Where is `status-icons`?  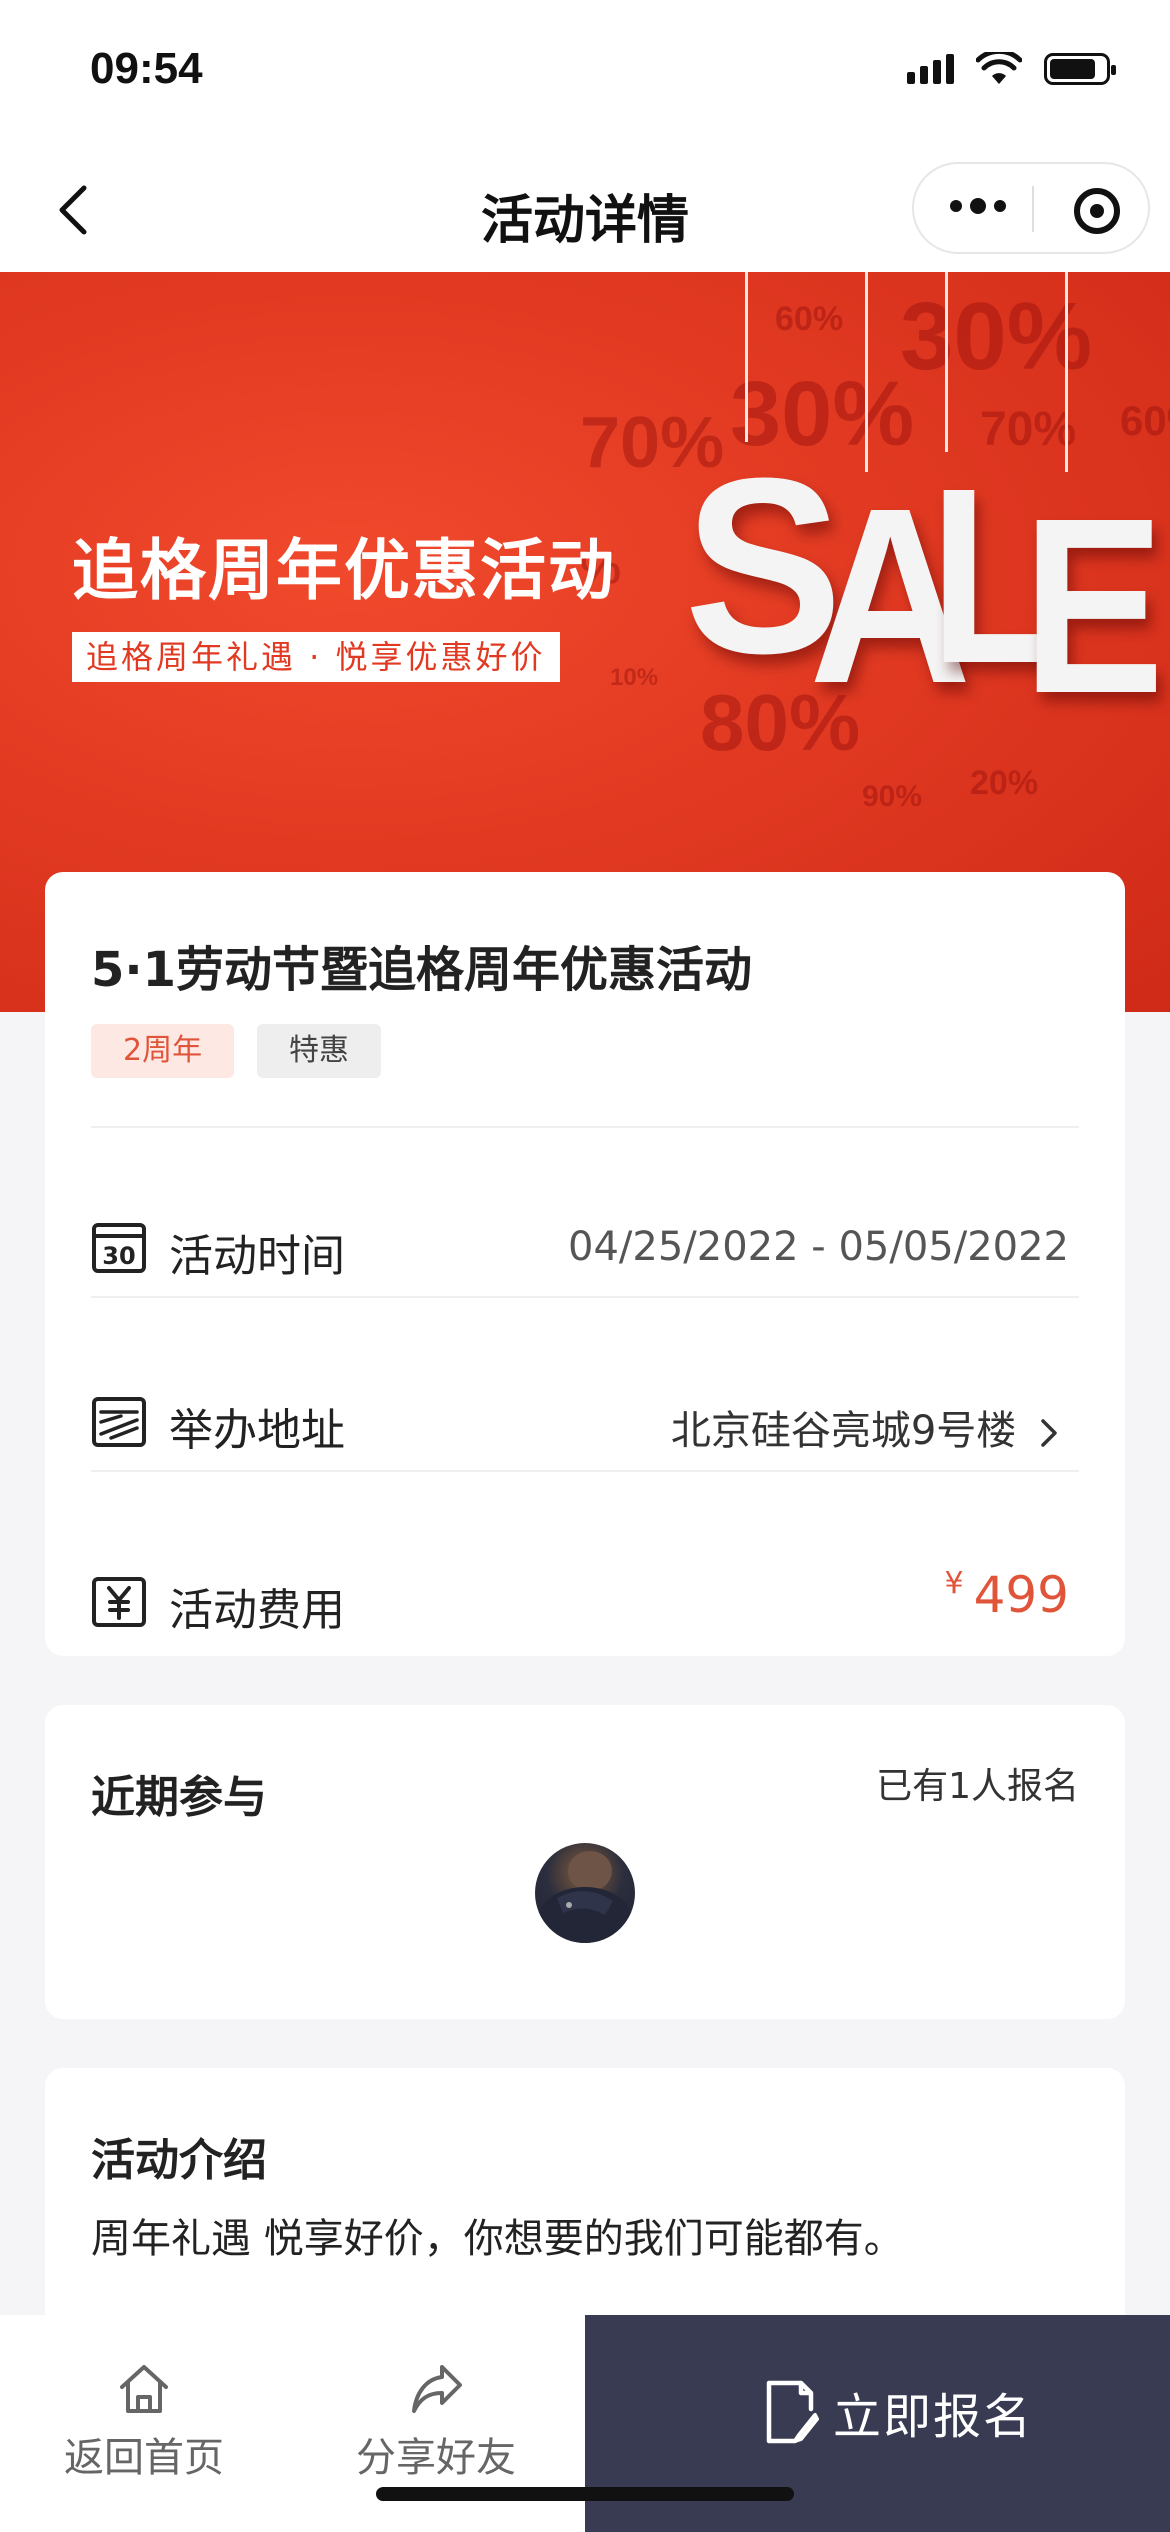 status-icons is located at coordinates (1011, 69).